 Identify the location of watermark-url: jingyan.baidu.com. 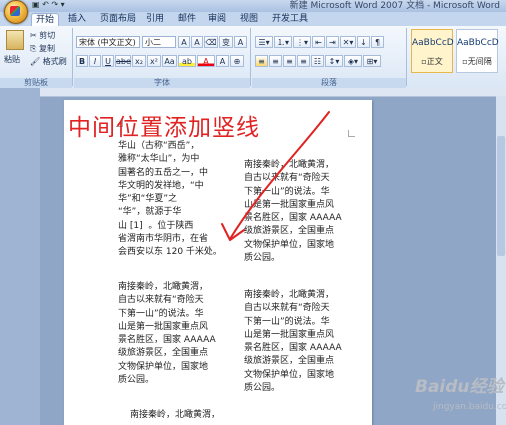
(469, 407).